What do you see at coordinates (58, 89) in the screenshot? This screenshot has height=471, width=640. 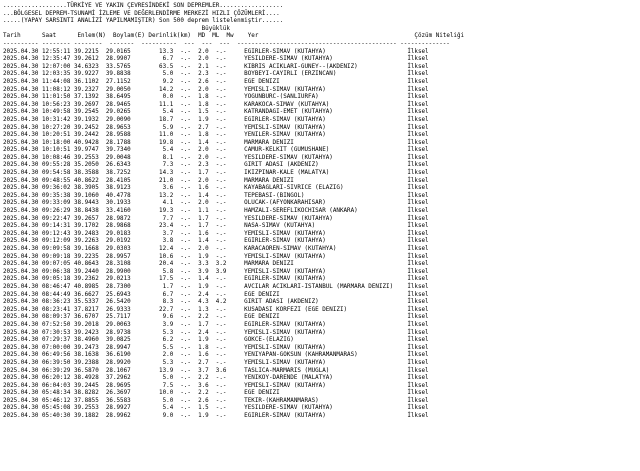 I see `row-time: 11:08:12` at bounding box center [58, 89].